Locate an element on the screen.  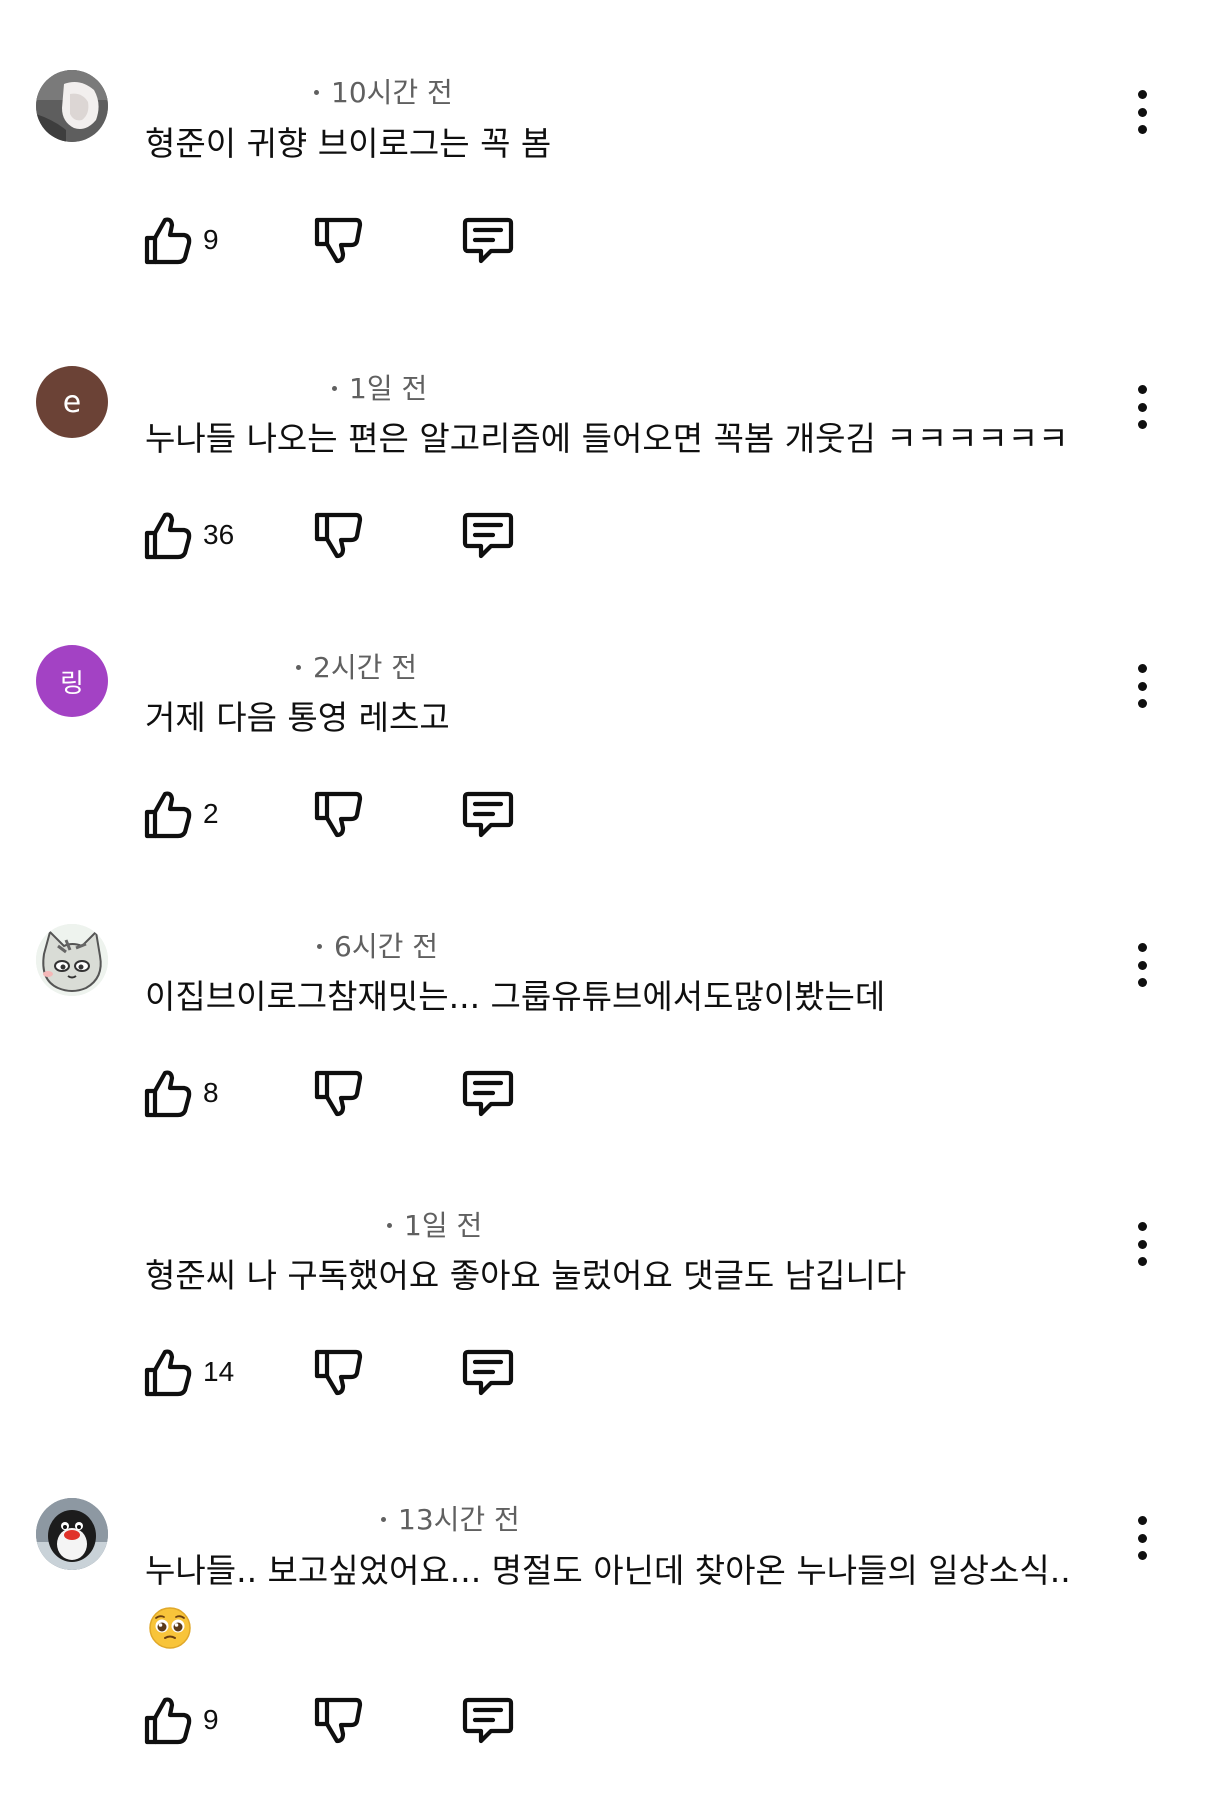
cartoon-cat-avatar-icon is located at coordinates (72, 960).